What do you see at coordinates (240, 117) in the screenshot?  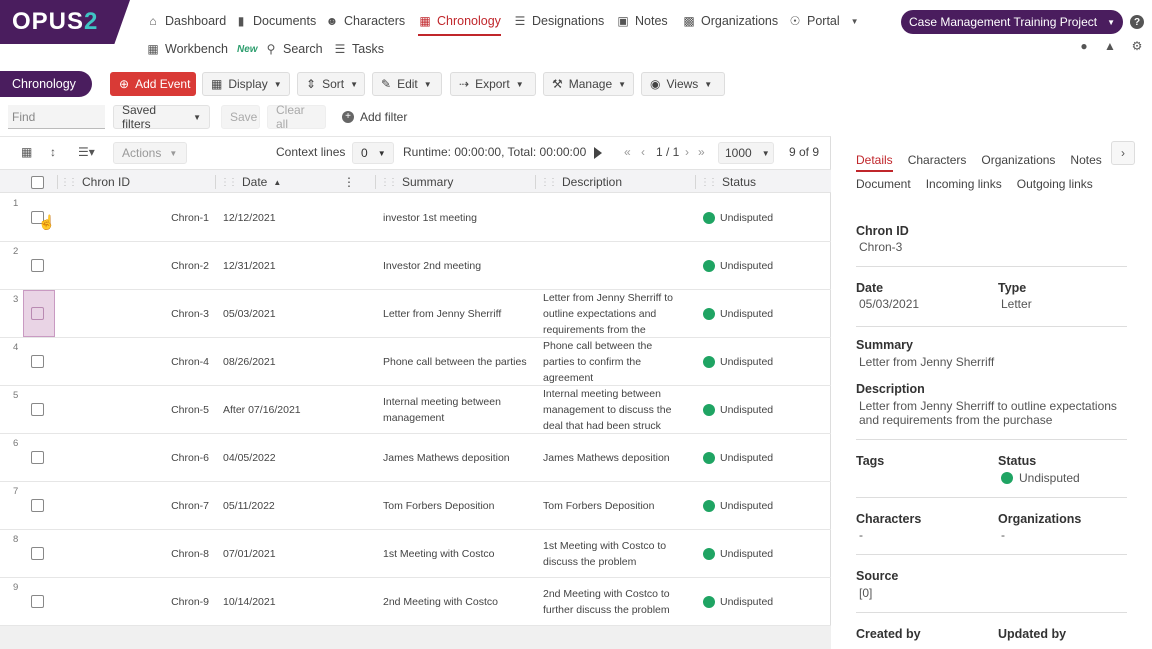 I see `save-filter-button: Save` at bounding box center [240, 117].